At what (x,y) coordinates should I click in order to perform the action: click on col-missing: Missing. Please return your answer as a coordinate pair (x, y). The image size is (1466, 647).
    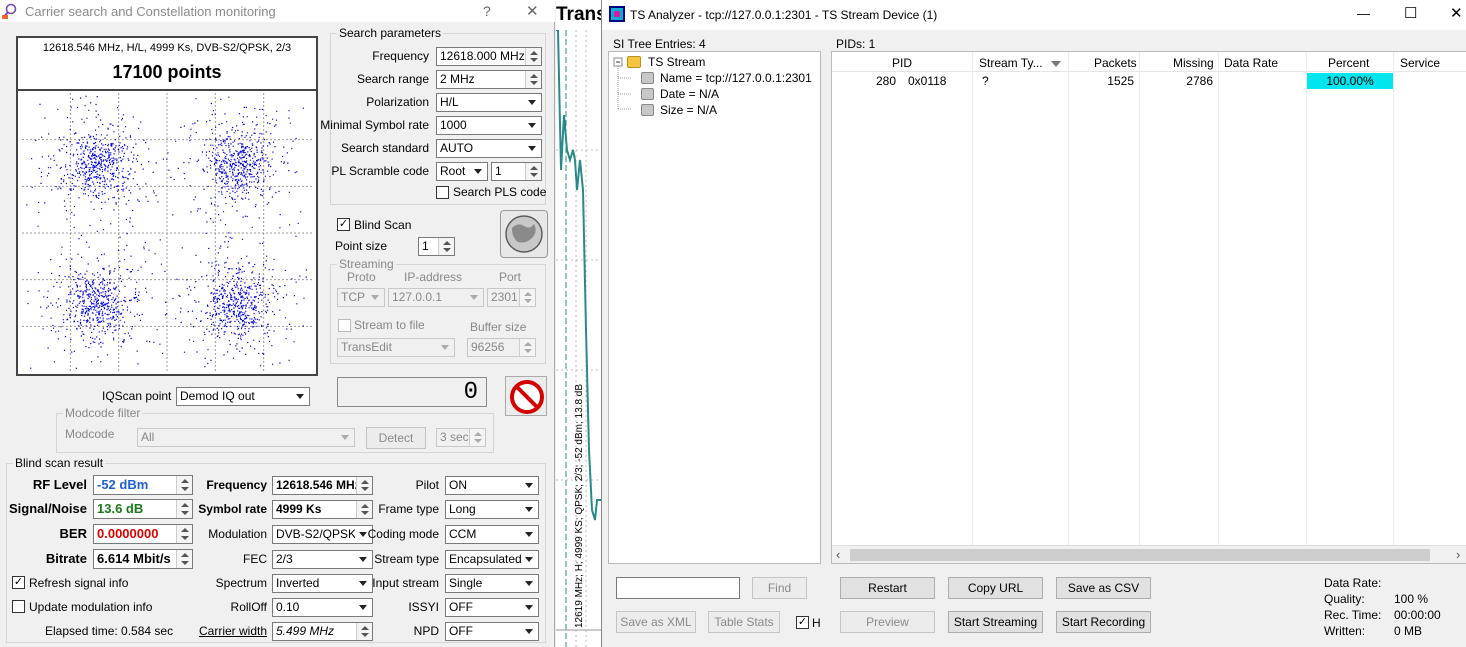
    Looking at the image, I should click on (1193, 63).